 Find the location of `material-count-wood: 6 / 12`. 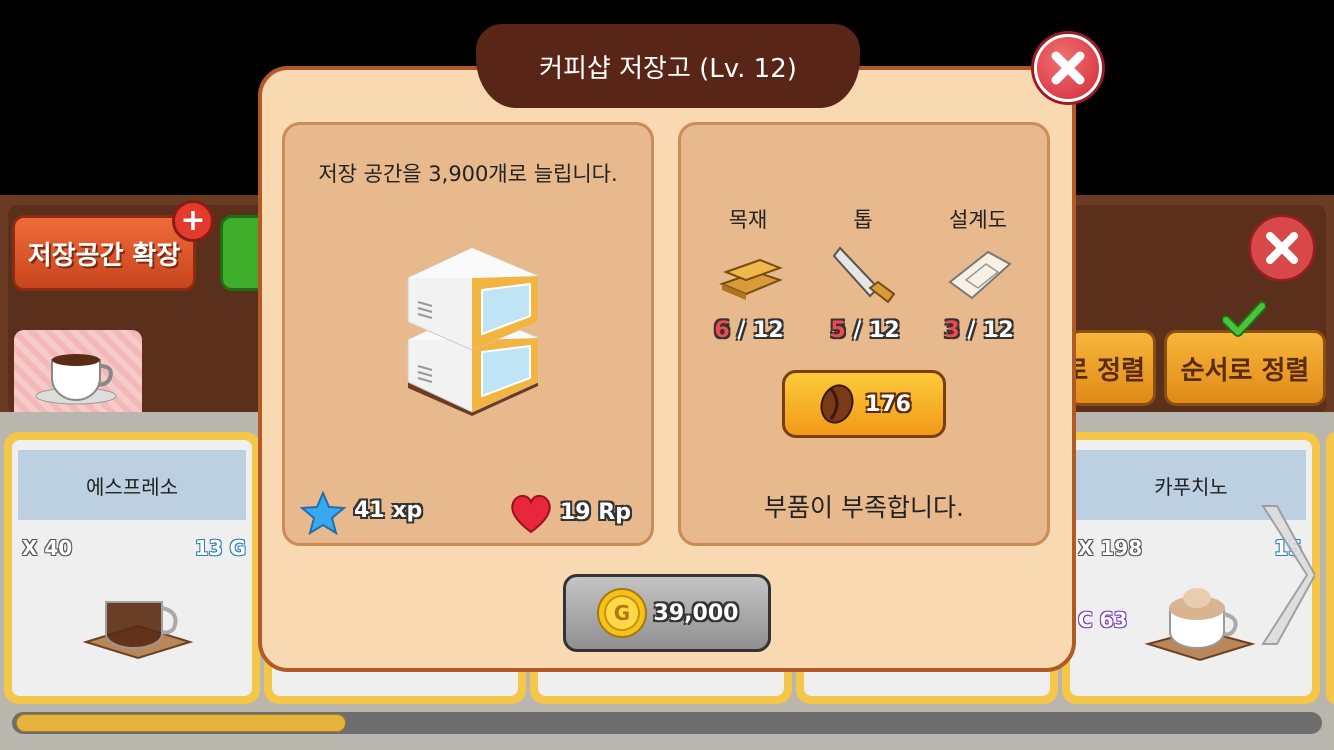

material-count-wood: 6 / 12 is located at coordinates (749, 330).